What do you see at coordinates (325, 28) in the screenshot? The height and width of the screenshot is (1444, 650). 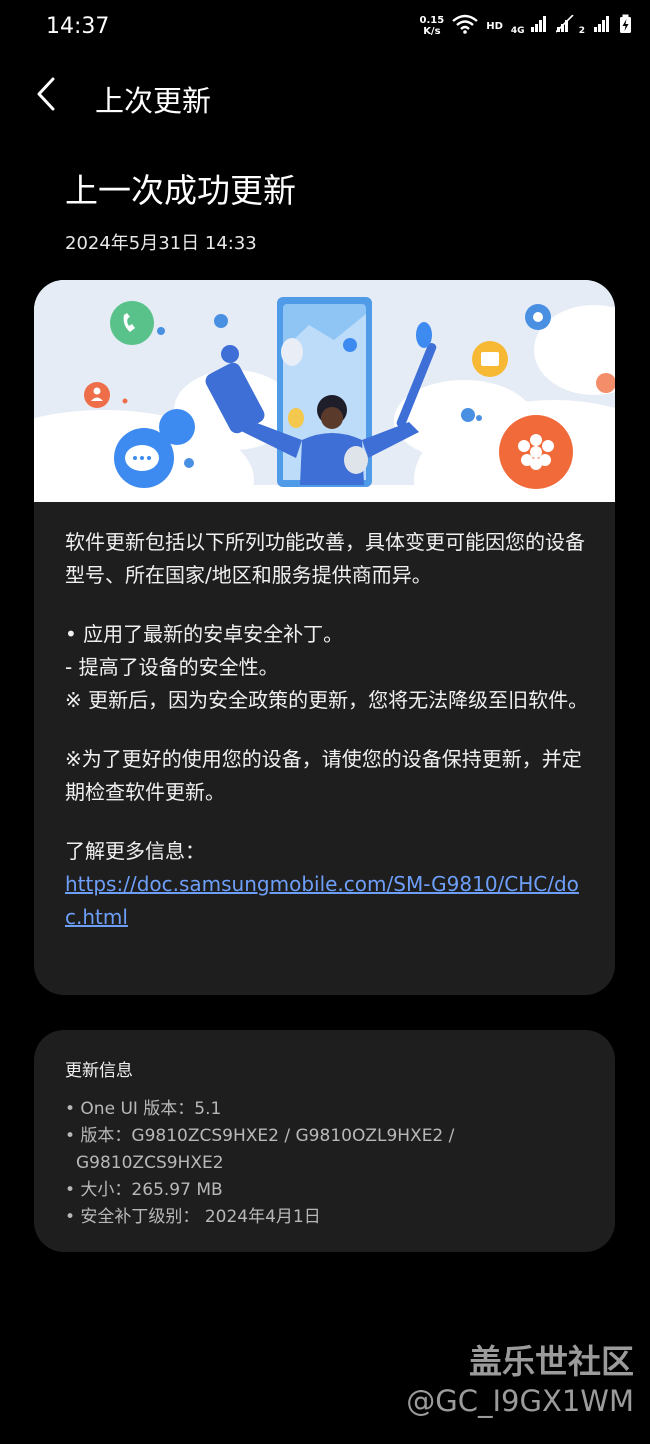 I see `status-bar: 14:37 0.15 K/s HD 4G 2` at bounding box center [325, 28].